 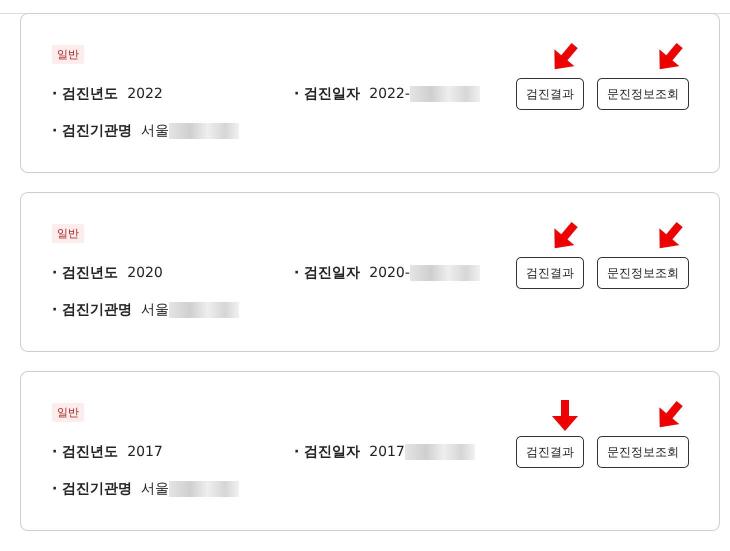 What do you see at coordinates (389, 94) in the screenshot?
I see `field-value: 2022-` at bounding box center [389, 94].